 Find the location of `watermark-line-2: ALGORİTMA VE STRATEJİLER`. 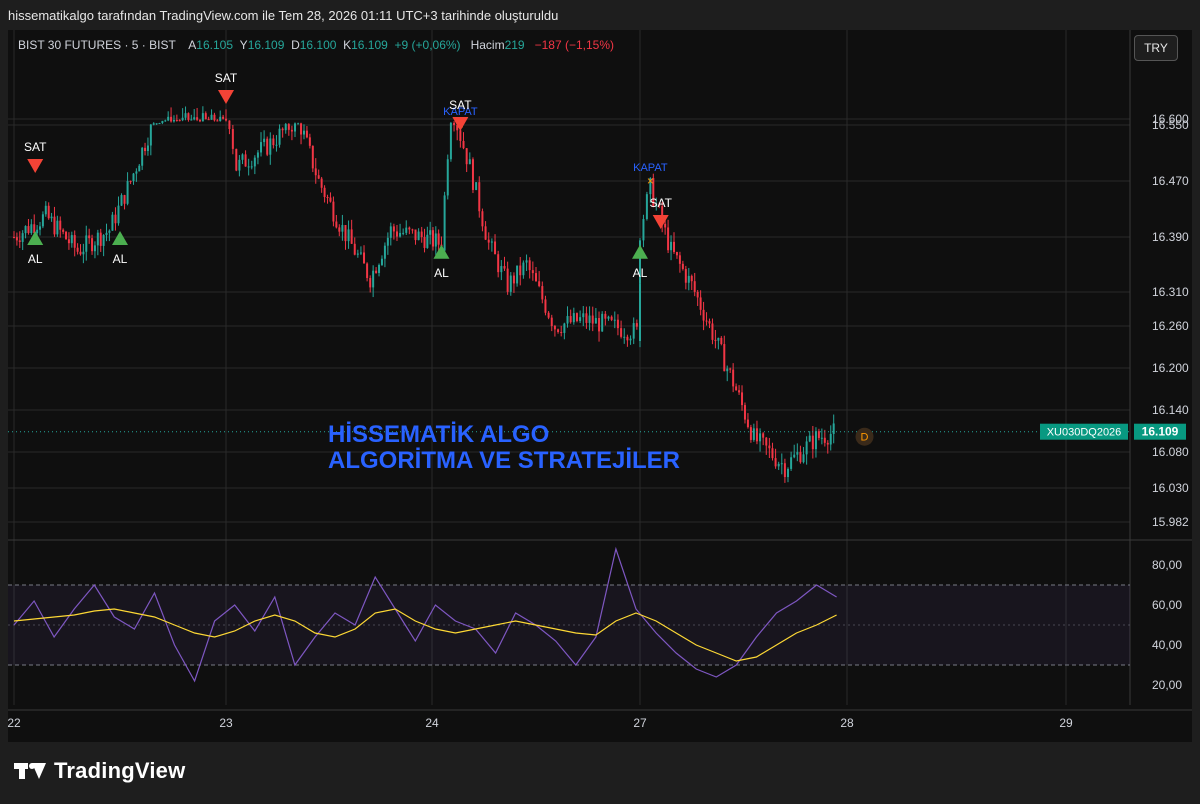

watermark-line-2: ALGORİTMA VE STRATEJİLER is located at coordinates (504, 460).